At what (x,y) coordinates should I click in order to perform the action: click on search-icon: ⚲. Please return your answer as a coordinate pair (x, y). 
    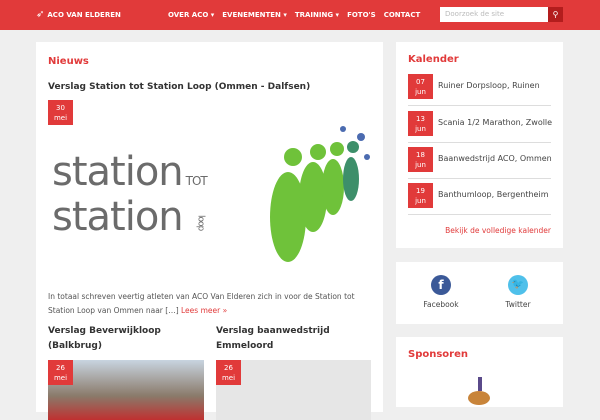
    Looking at the image, I should click on (555, 14).